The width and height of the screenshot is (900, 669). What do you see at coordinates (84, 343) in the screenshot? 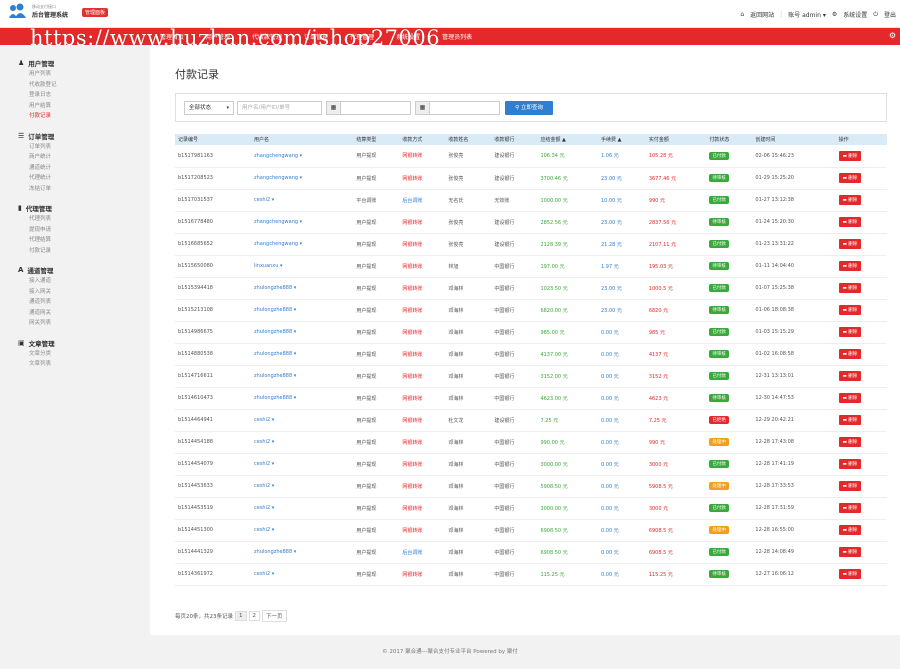
I see `sidebar-group-title: ▣ 文章管理` at bounding box center [84, 343].